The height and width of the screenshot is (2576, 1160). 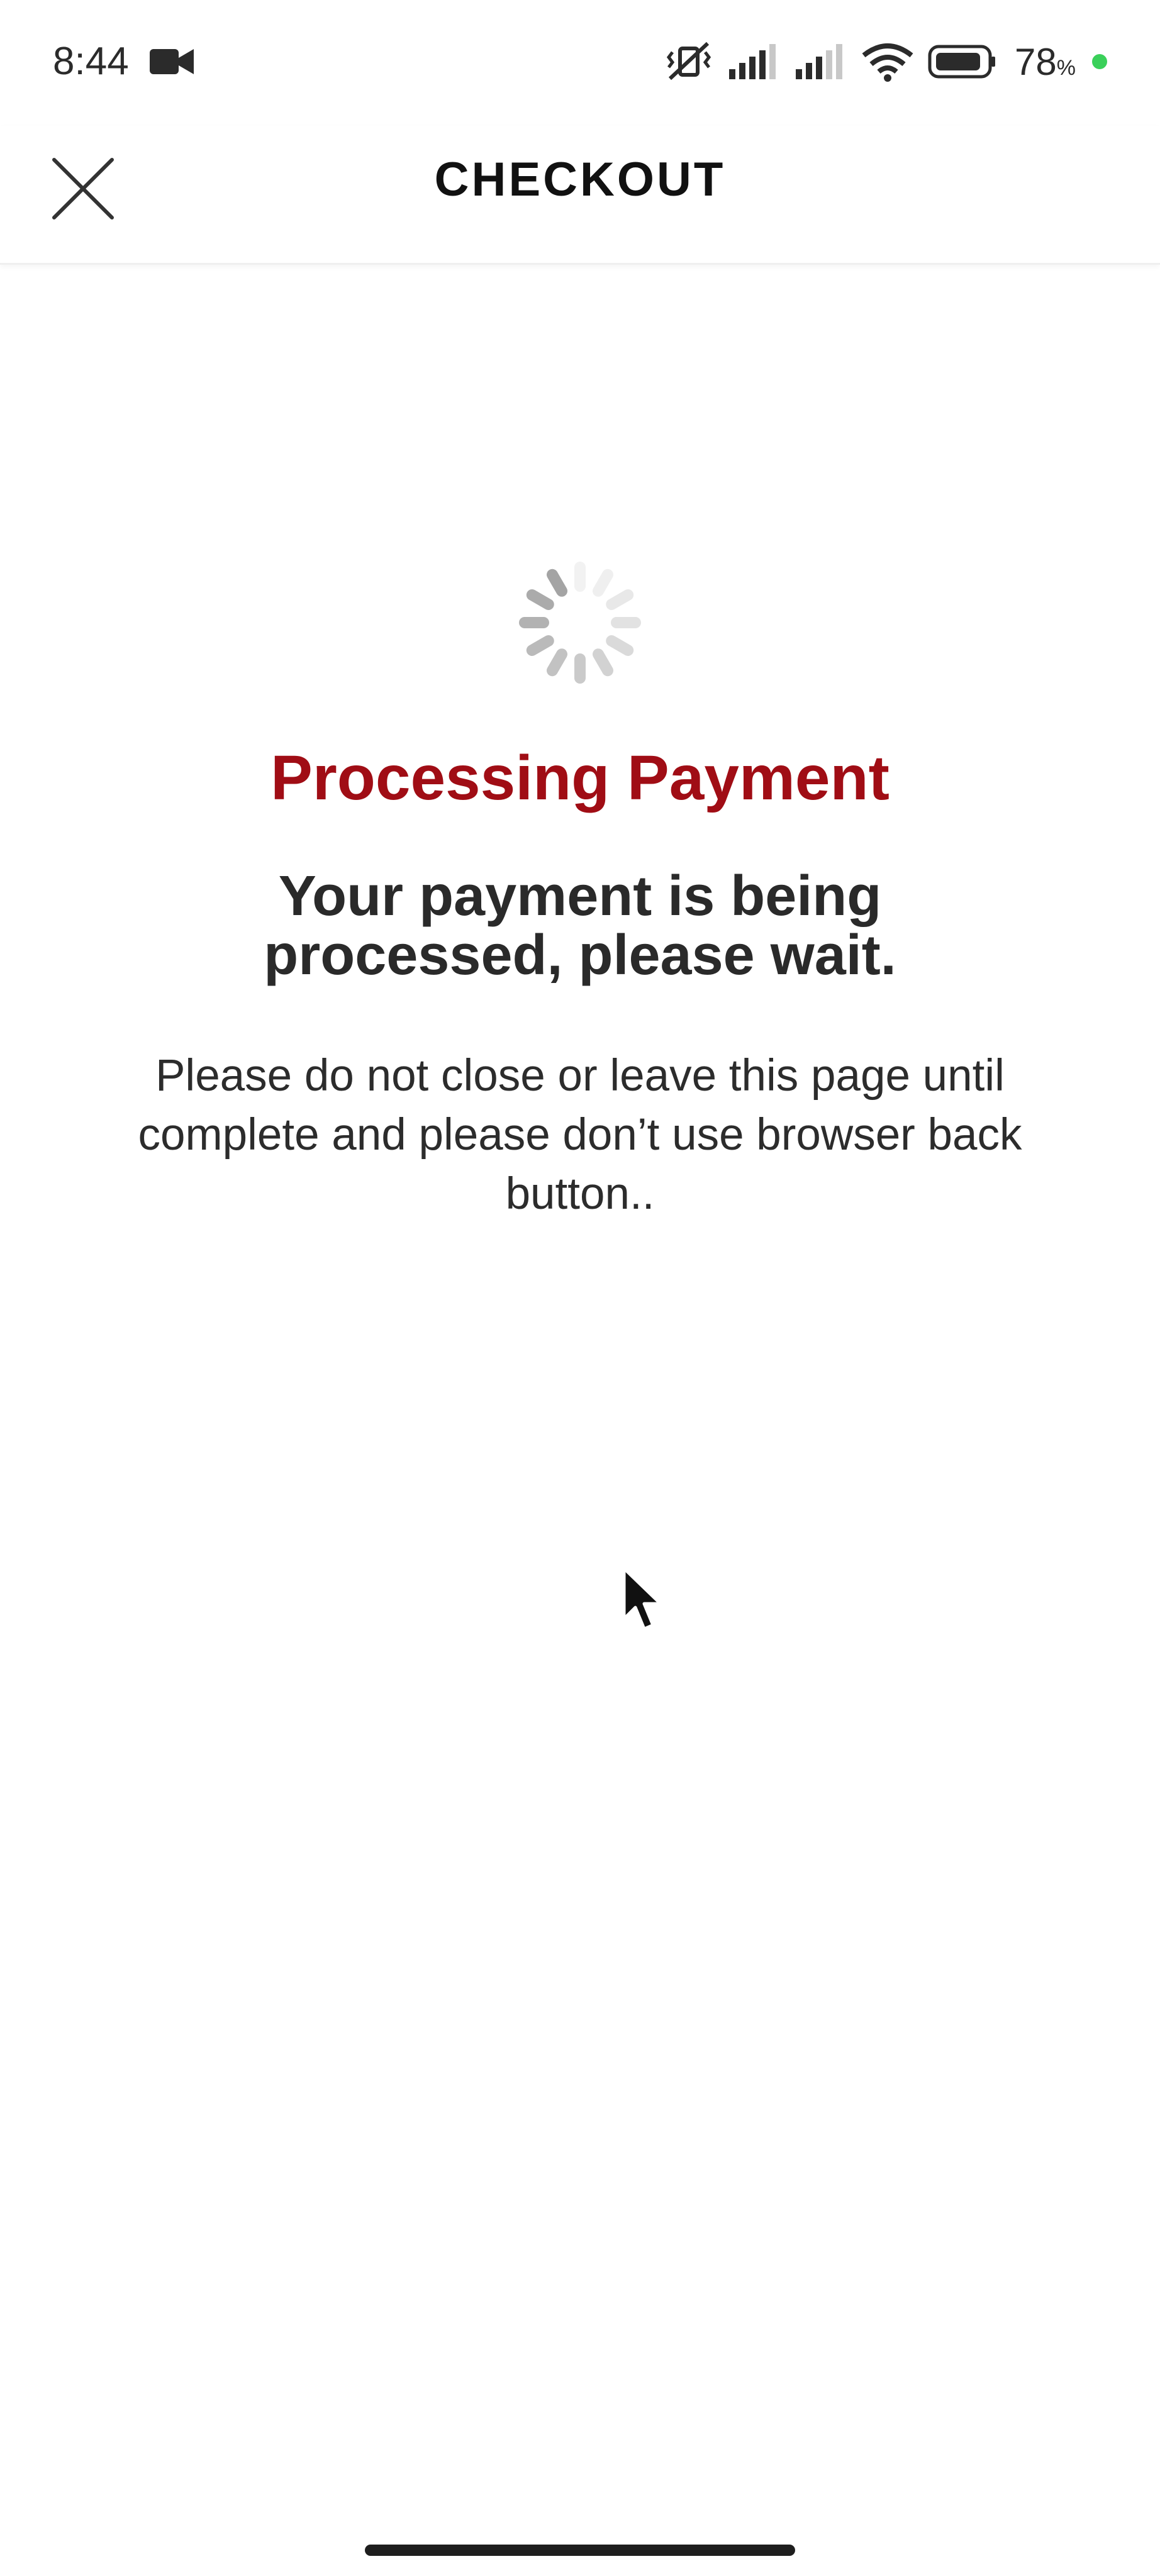 I want to click on loading-spinner-icon, so click(x=580, y=623).